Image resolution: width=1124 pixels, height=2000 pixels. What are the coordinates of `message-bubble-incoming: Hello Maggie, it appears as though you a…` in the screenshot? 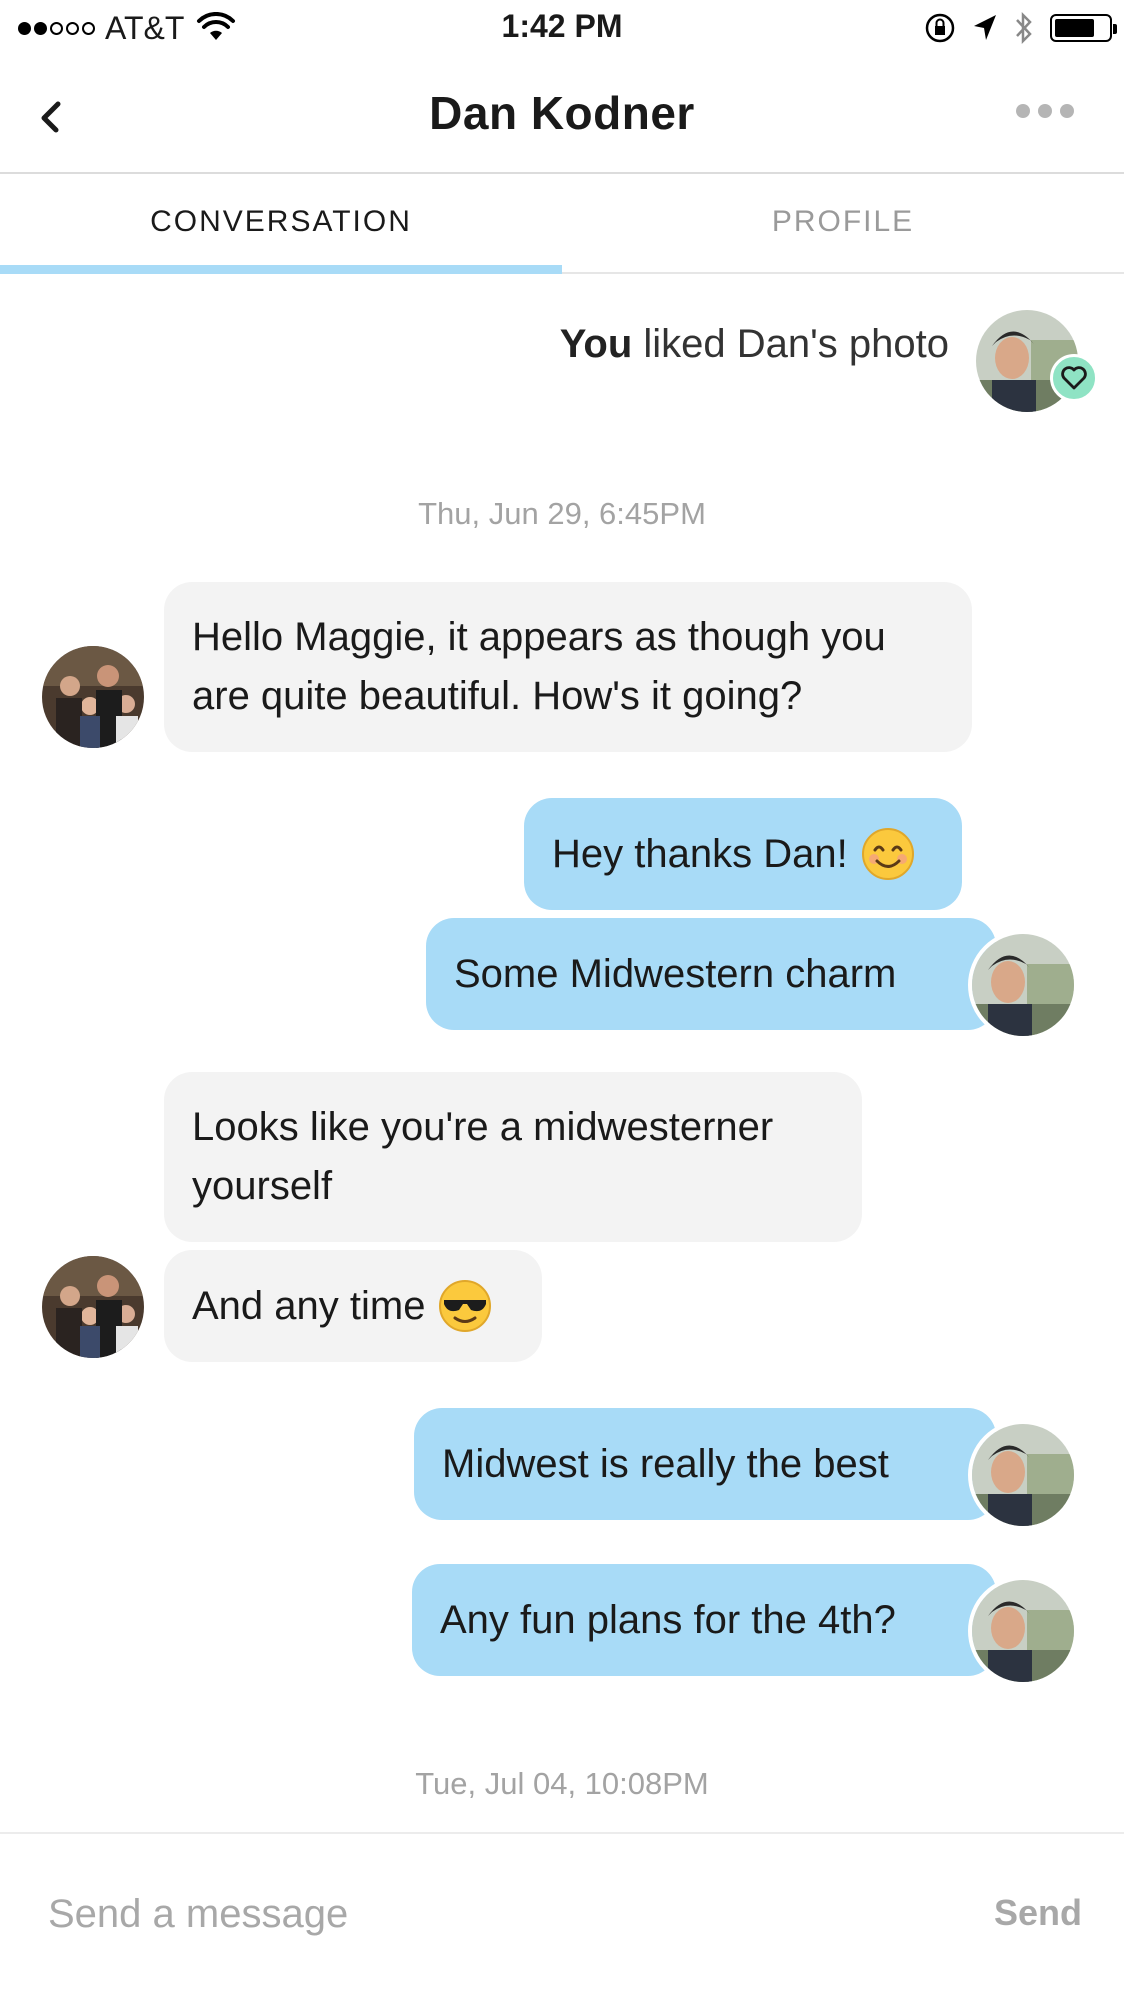 It's located at (568, 667).